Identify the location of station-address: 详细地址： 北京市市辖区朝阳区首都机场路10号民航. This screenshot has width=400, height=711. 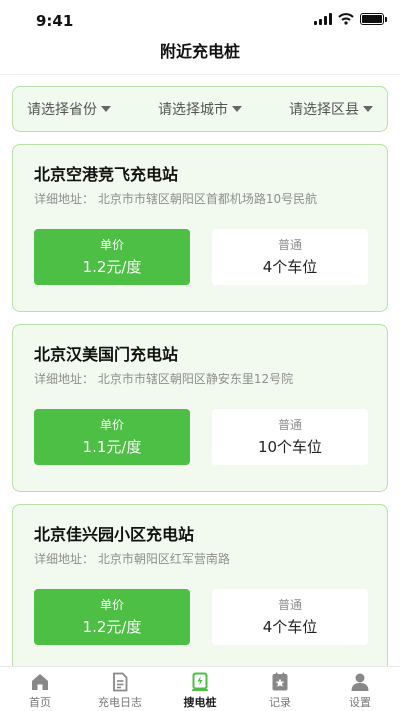
(176, 199).